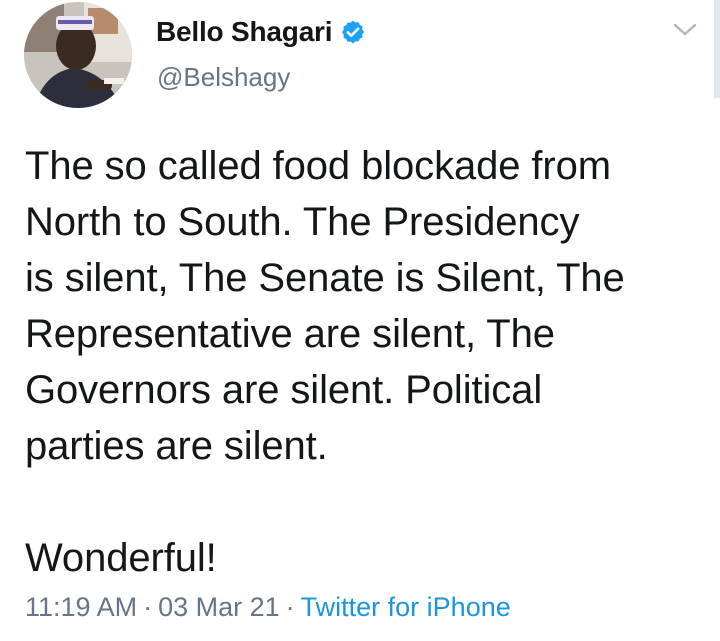 This screenshot has width=720, height=641. I want to click on tweet-source-link: Twitter for iPhone, so click(406, 607).